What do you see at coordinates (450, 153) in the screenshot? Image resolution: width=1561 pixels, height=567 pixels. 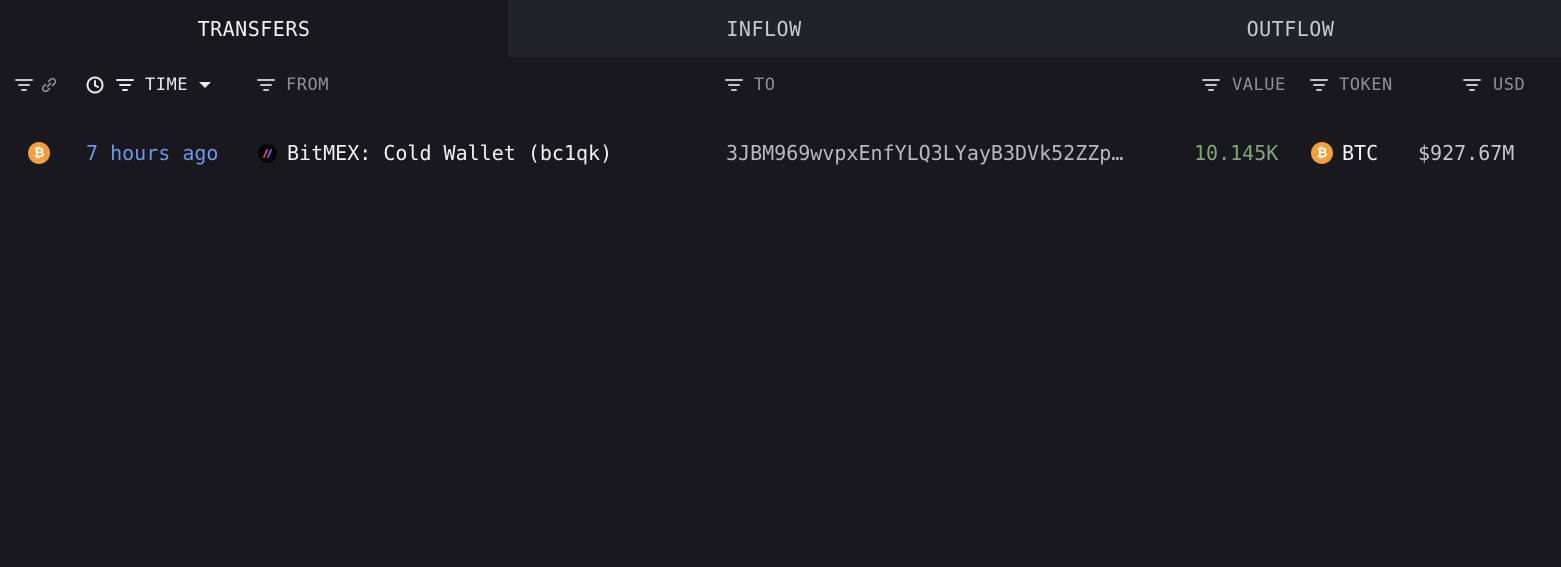 I see `from-entity-label: BitMEX: Cold Wallet (bc1qk)` at bounding box center [450, 153].